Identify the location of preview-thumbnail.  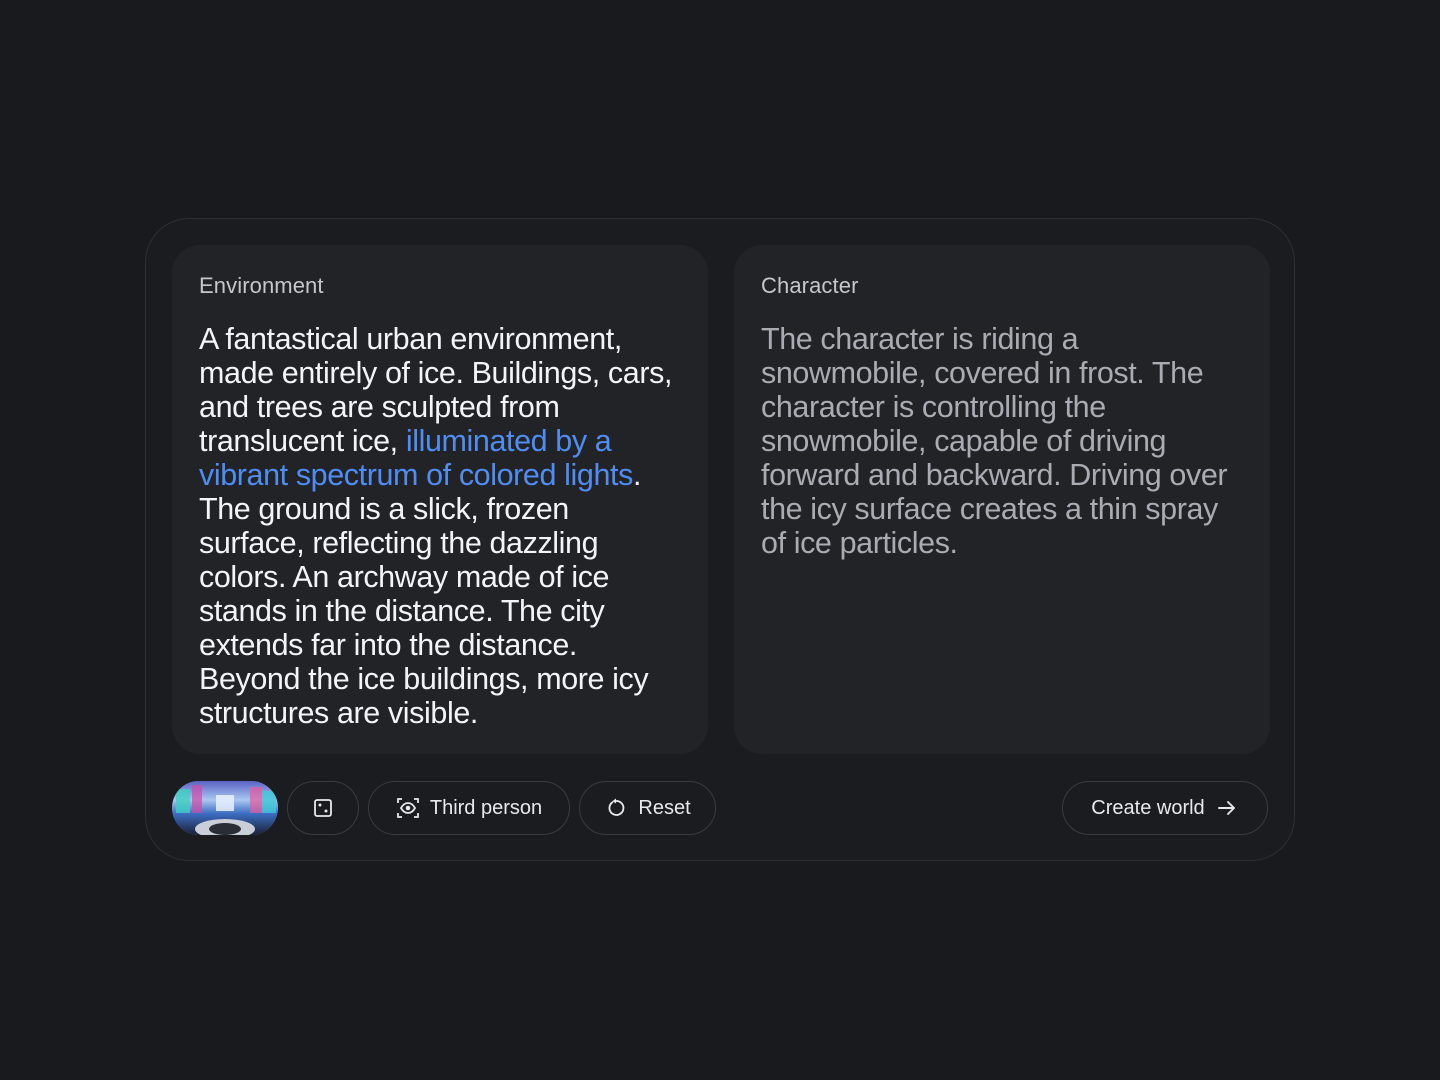
(225, 808).